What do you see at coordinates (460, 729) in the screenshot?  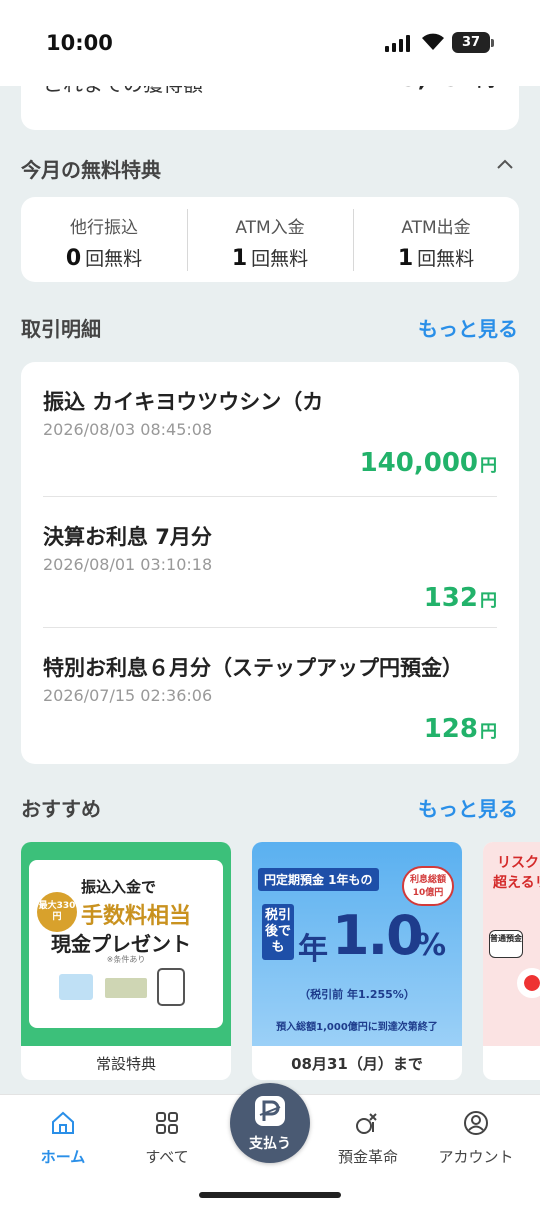 I see `transaction-amount: 128 円` at bounding box center [460, 729].